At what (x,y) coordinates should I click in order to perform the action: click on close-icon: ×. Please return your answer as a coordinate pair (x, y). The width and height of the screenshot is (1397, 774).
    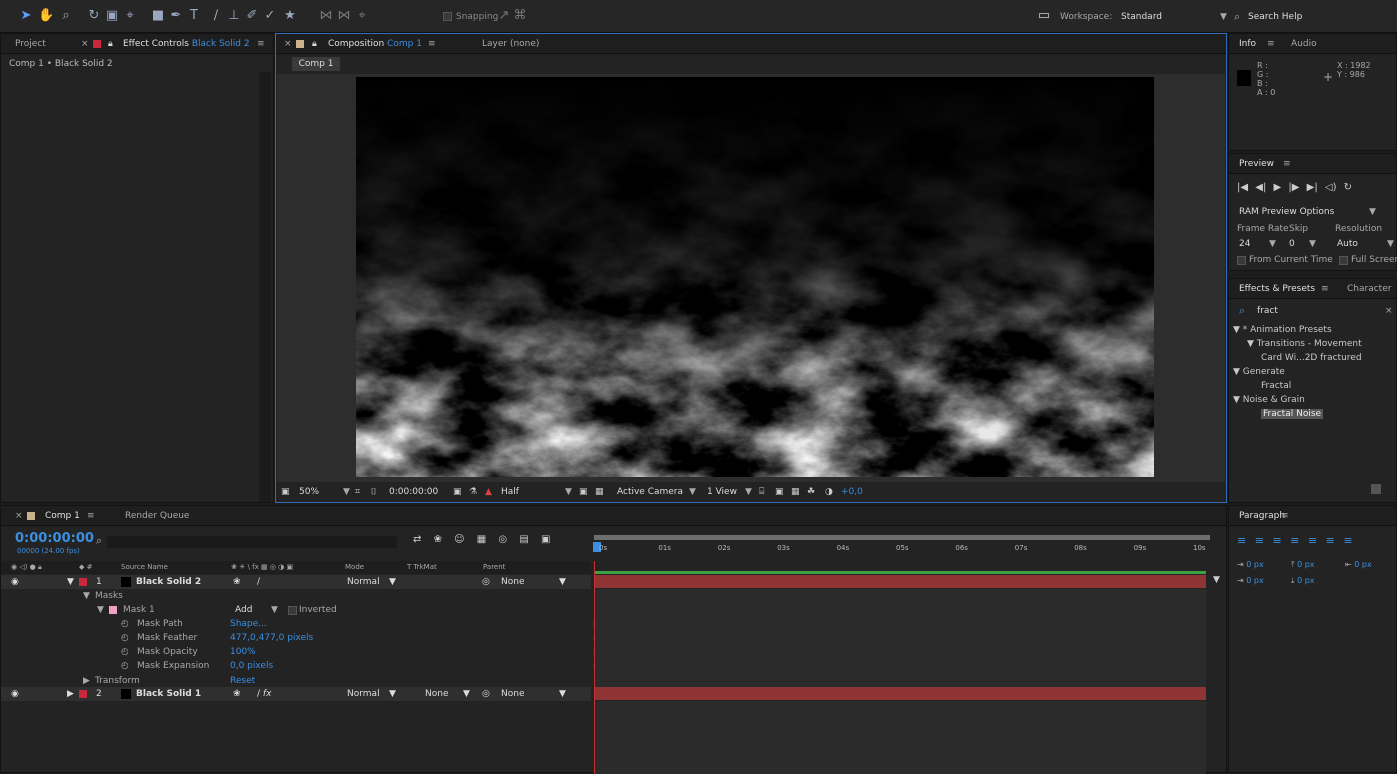
    Looking at the image, I should click on (288, 44).